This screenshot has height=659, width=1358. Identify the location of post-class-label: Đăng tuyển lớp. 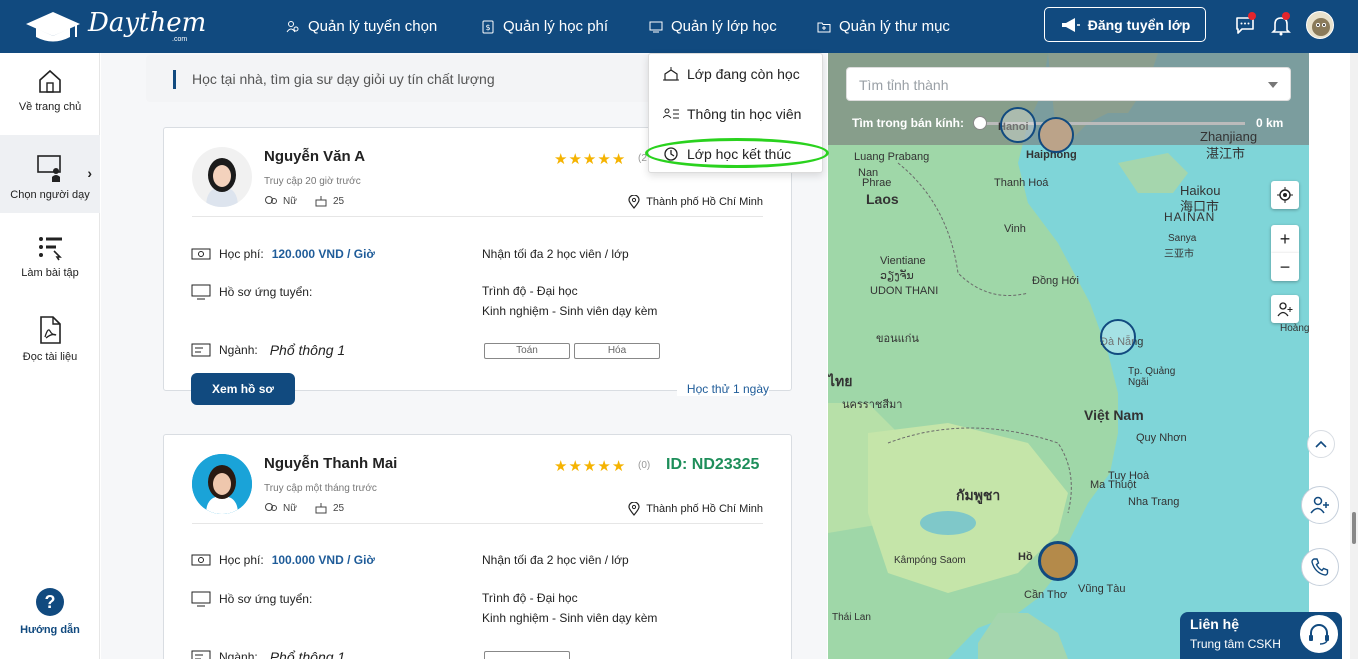
(1139, 24).